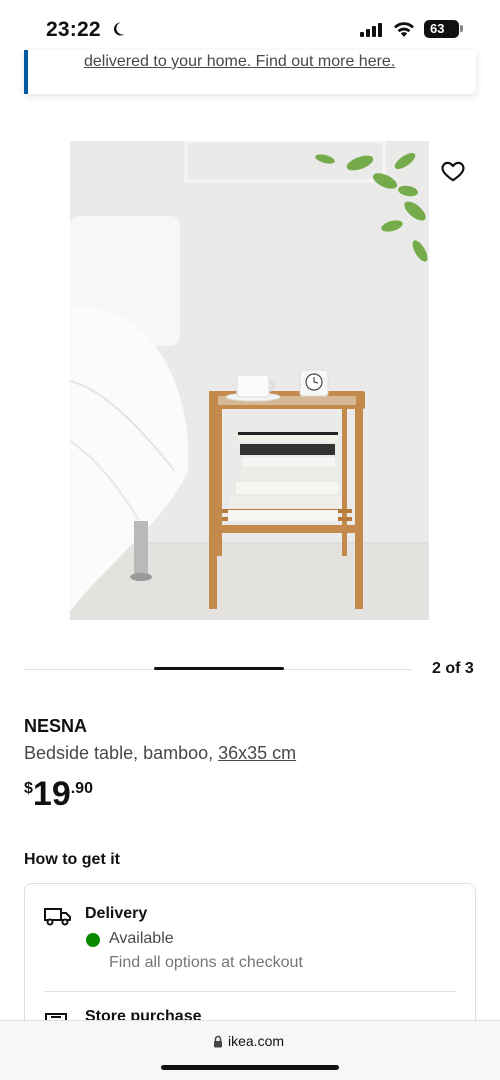  Describe the element at coordinates (250, 1067) in the screenshot. I see `home-indicator` at that location.